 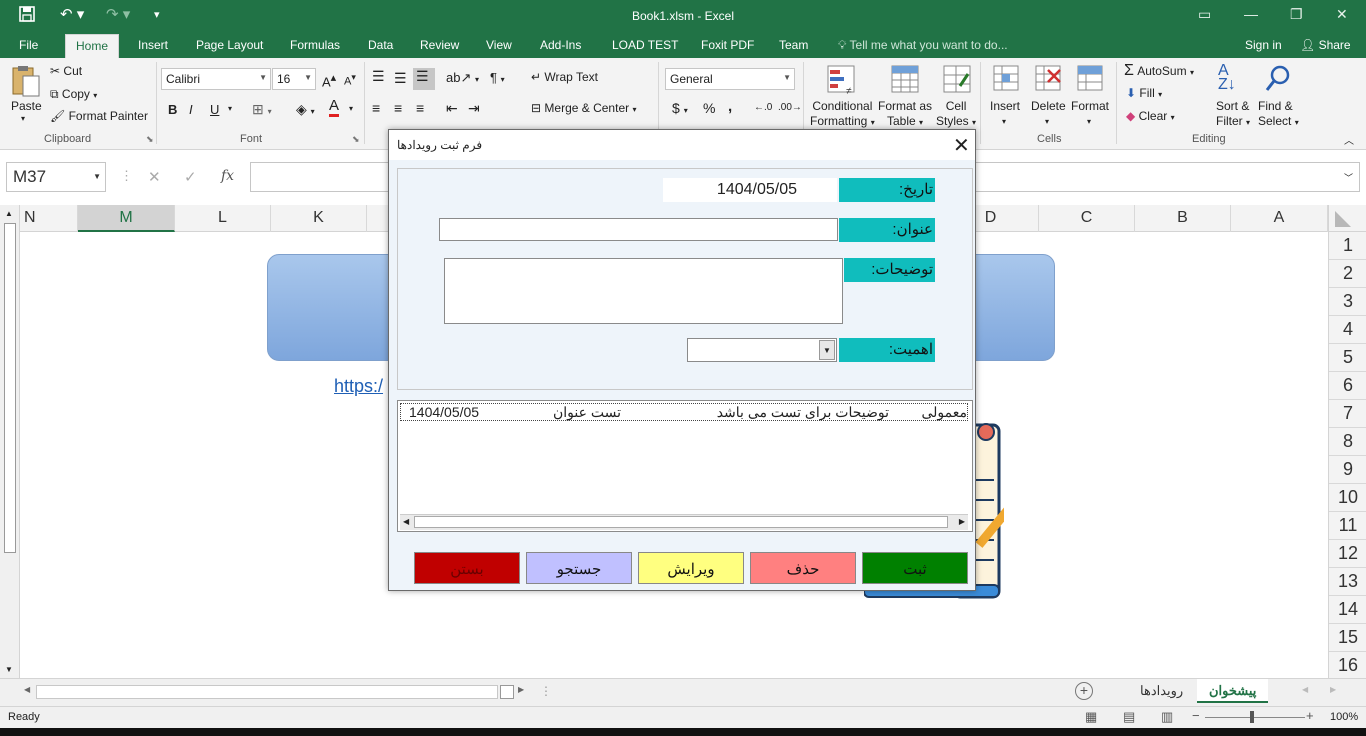 I want to click on column-header-c: C, so click(x=1087, y=218).